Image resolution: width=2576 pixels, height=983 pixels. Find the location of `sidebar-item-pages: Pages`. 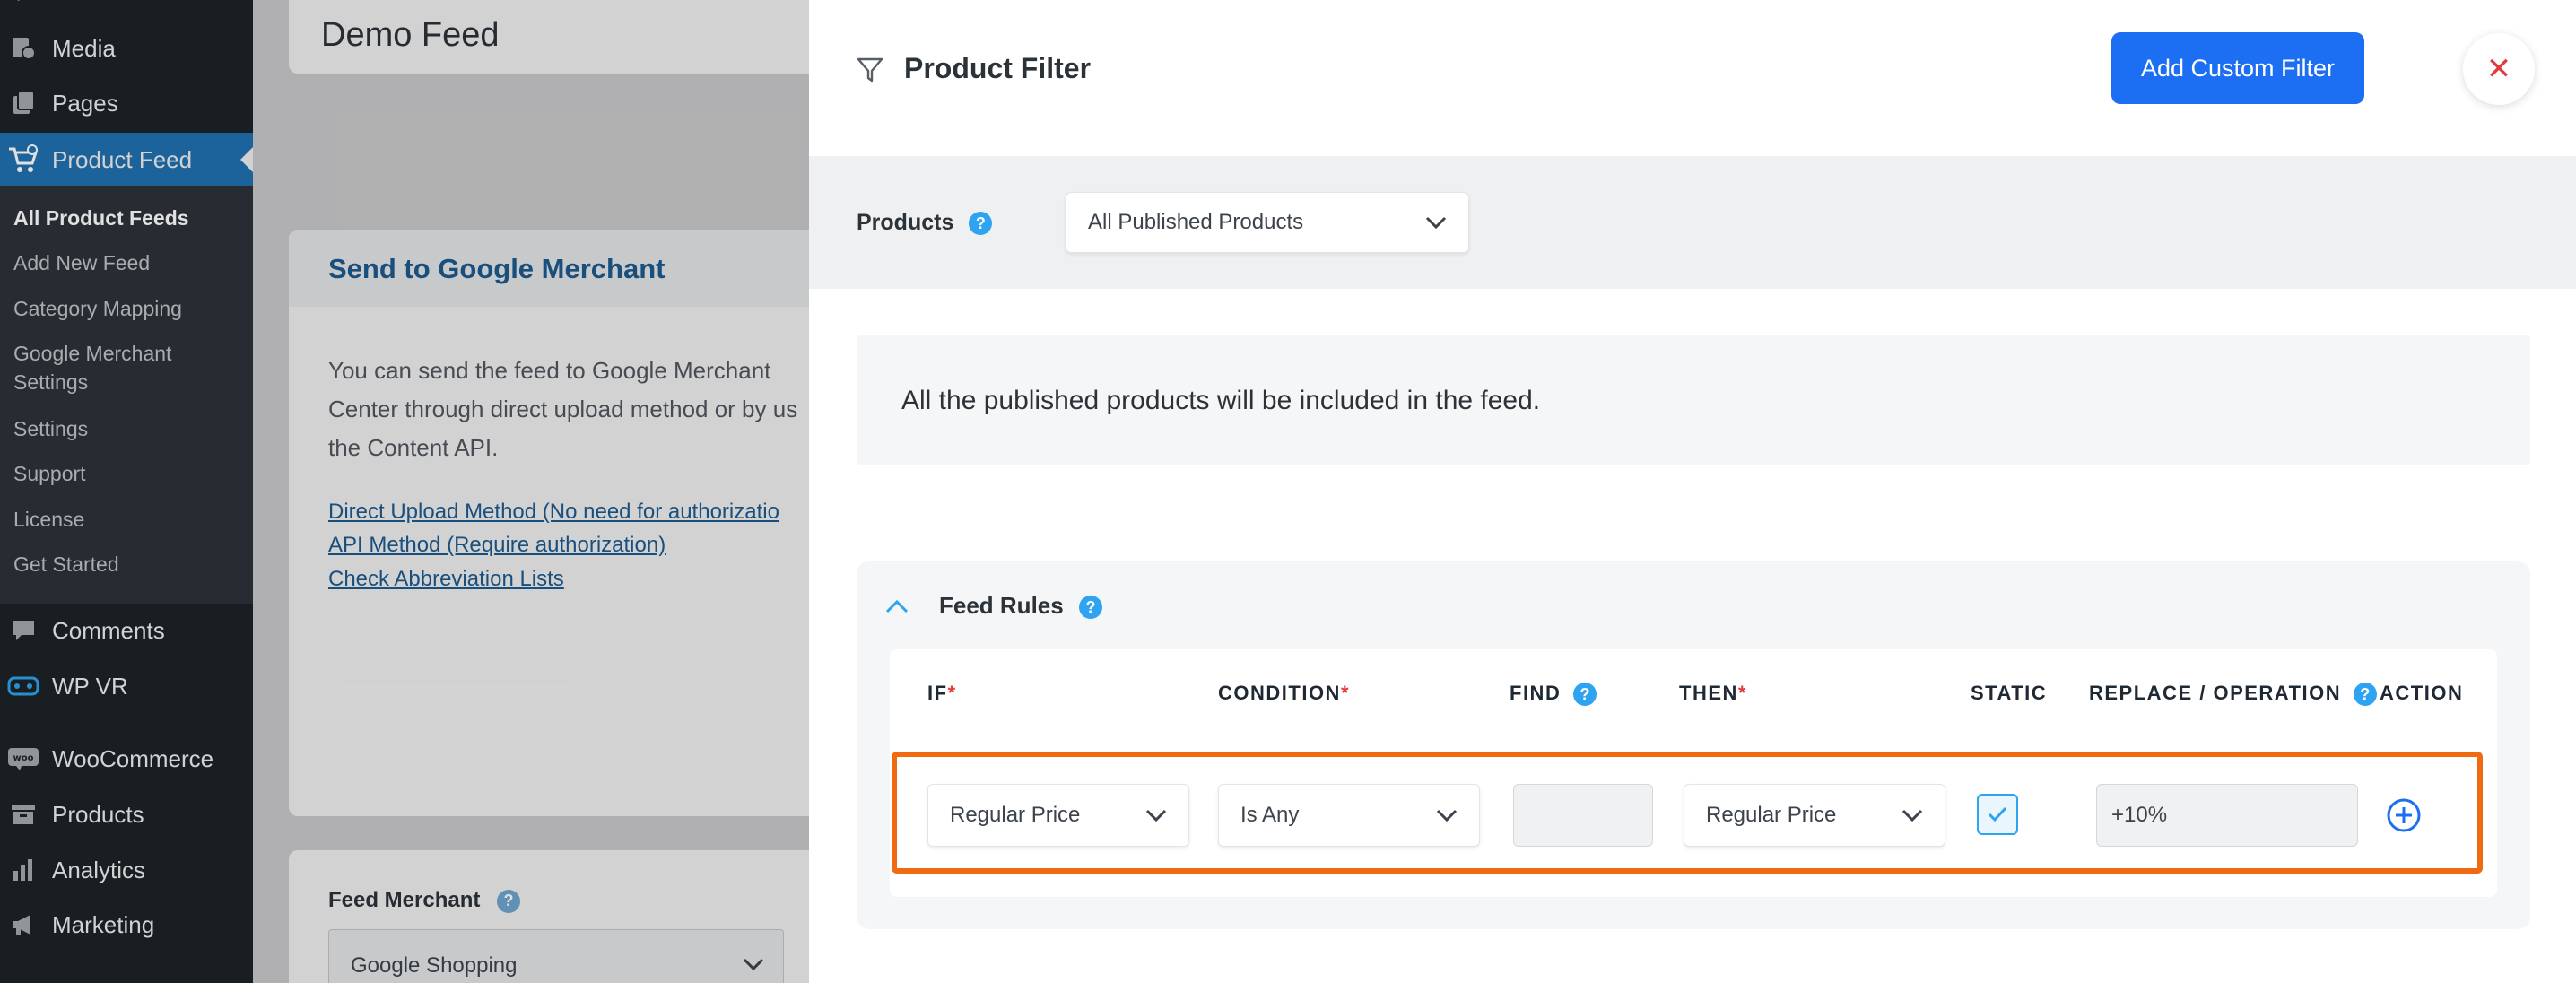

sidebar-item-pages: Pages is located at coordinates (126, 103).